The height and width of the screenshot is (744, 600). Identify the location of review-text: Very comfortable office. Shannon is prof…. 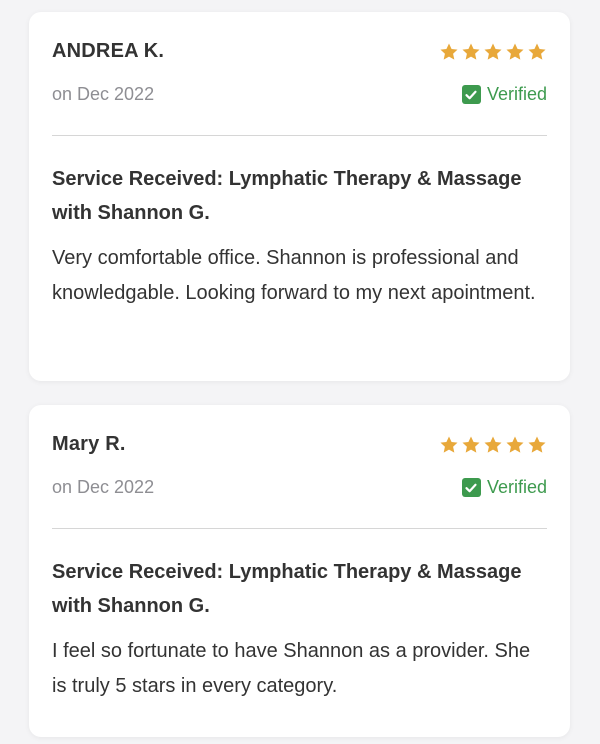
(294, 275).